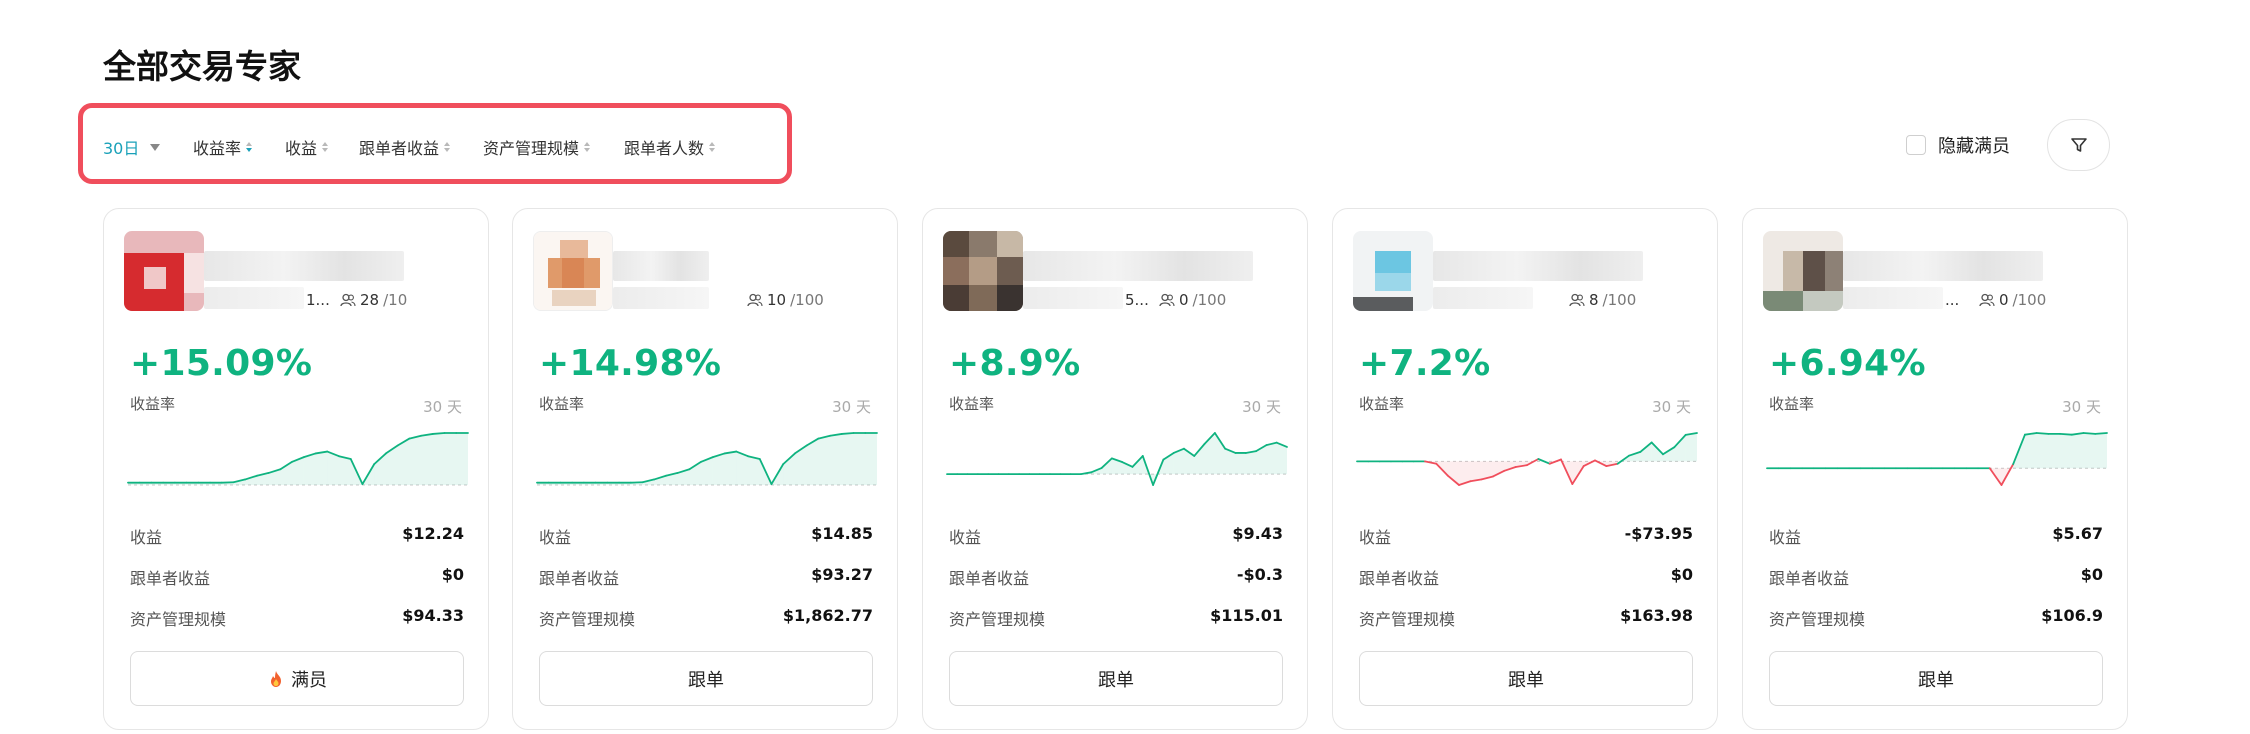 The image size is (2250, 734). What do you see at coordinates (1658, 533) in the screenshot?
I see `stat-value: -$73.95` at bounding box center [1658, 533].